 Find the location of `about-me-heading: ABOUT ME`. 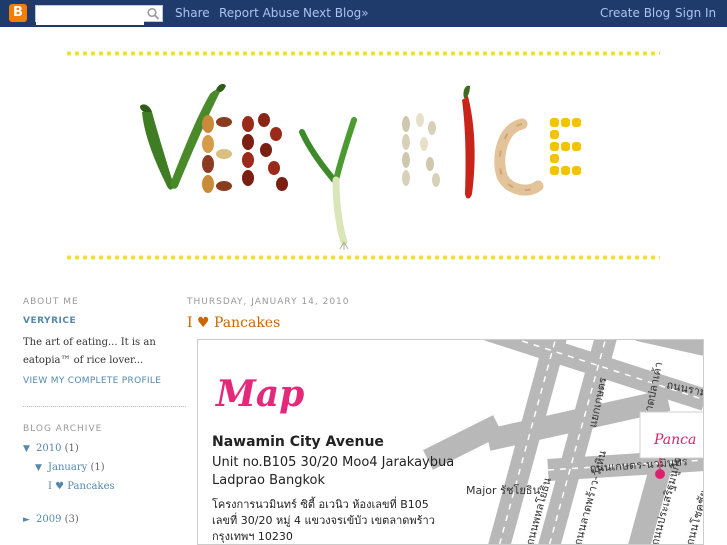

about-me-heading: ABOUT ME is located at coordinates (51, 302).